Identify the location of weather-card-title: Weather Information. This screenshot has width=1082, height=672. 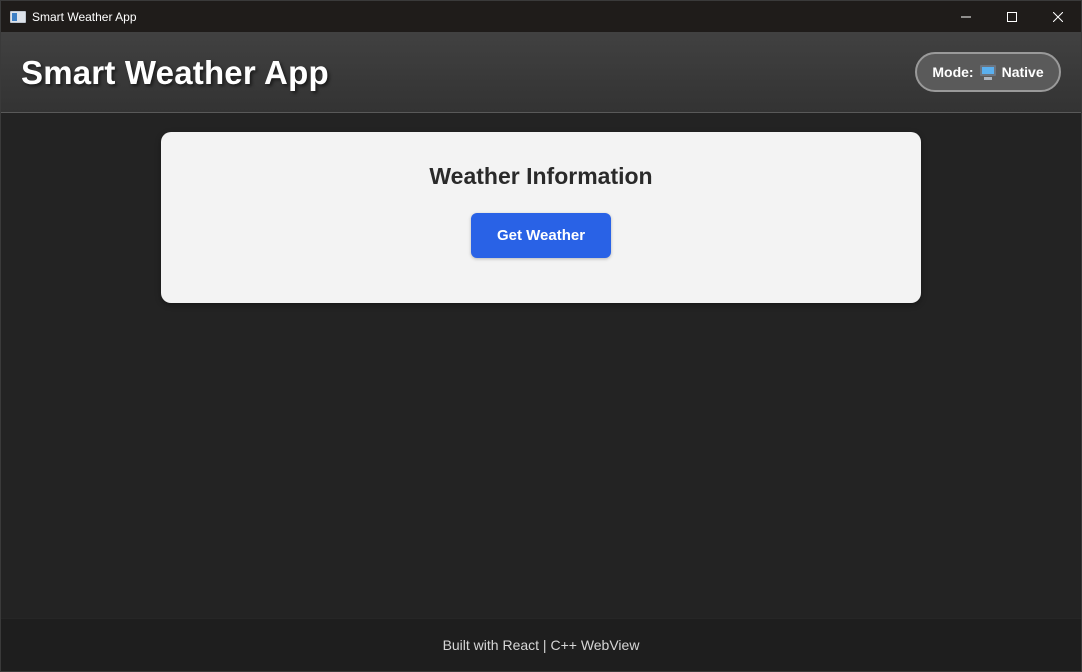
(541, 176).